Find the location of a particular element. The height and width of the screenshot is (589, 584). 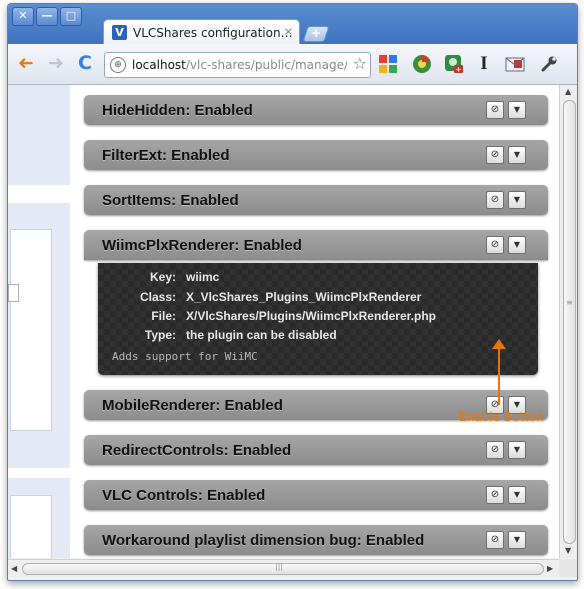

tiles-extension-icon is located at coordinates (388, 64).